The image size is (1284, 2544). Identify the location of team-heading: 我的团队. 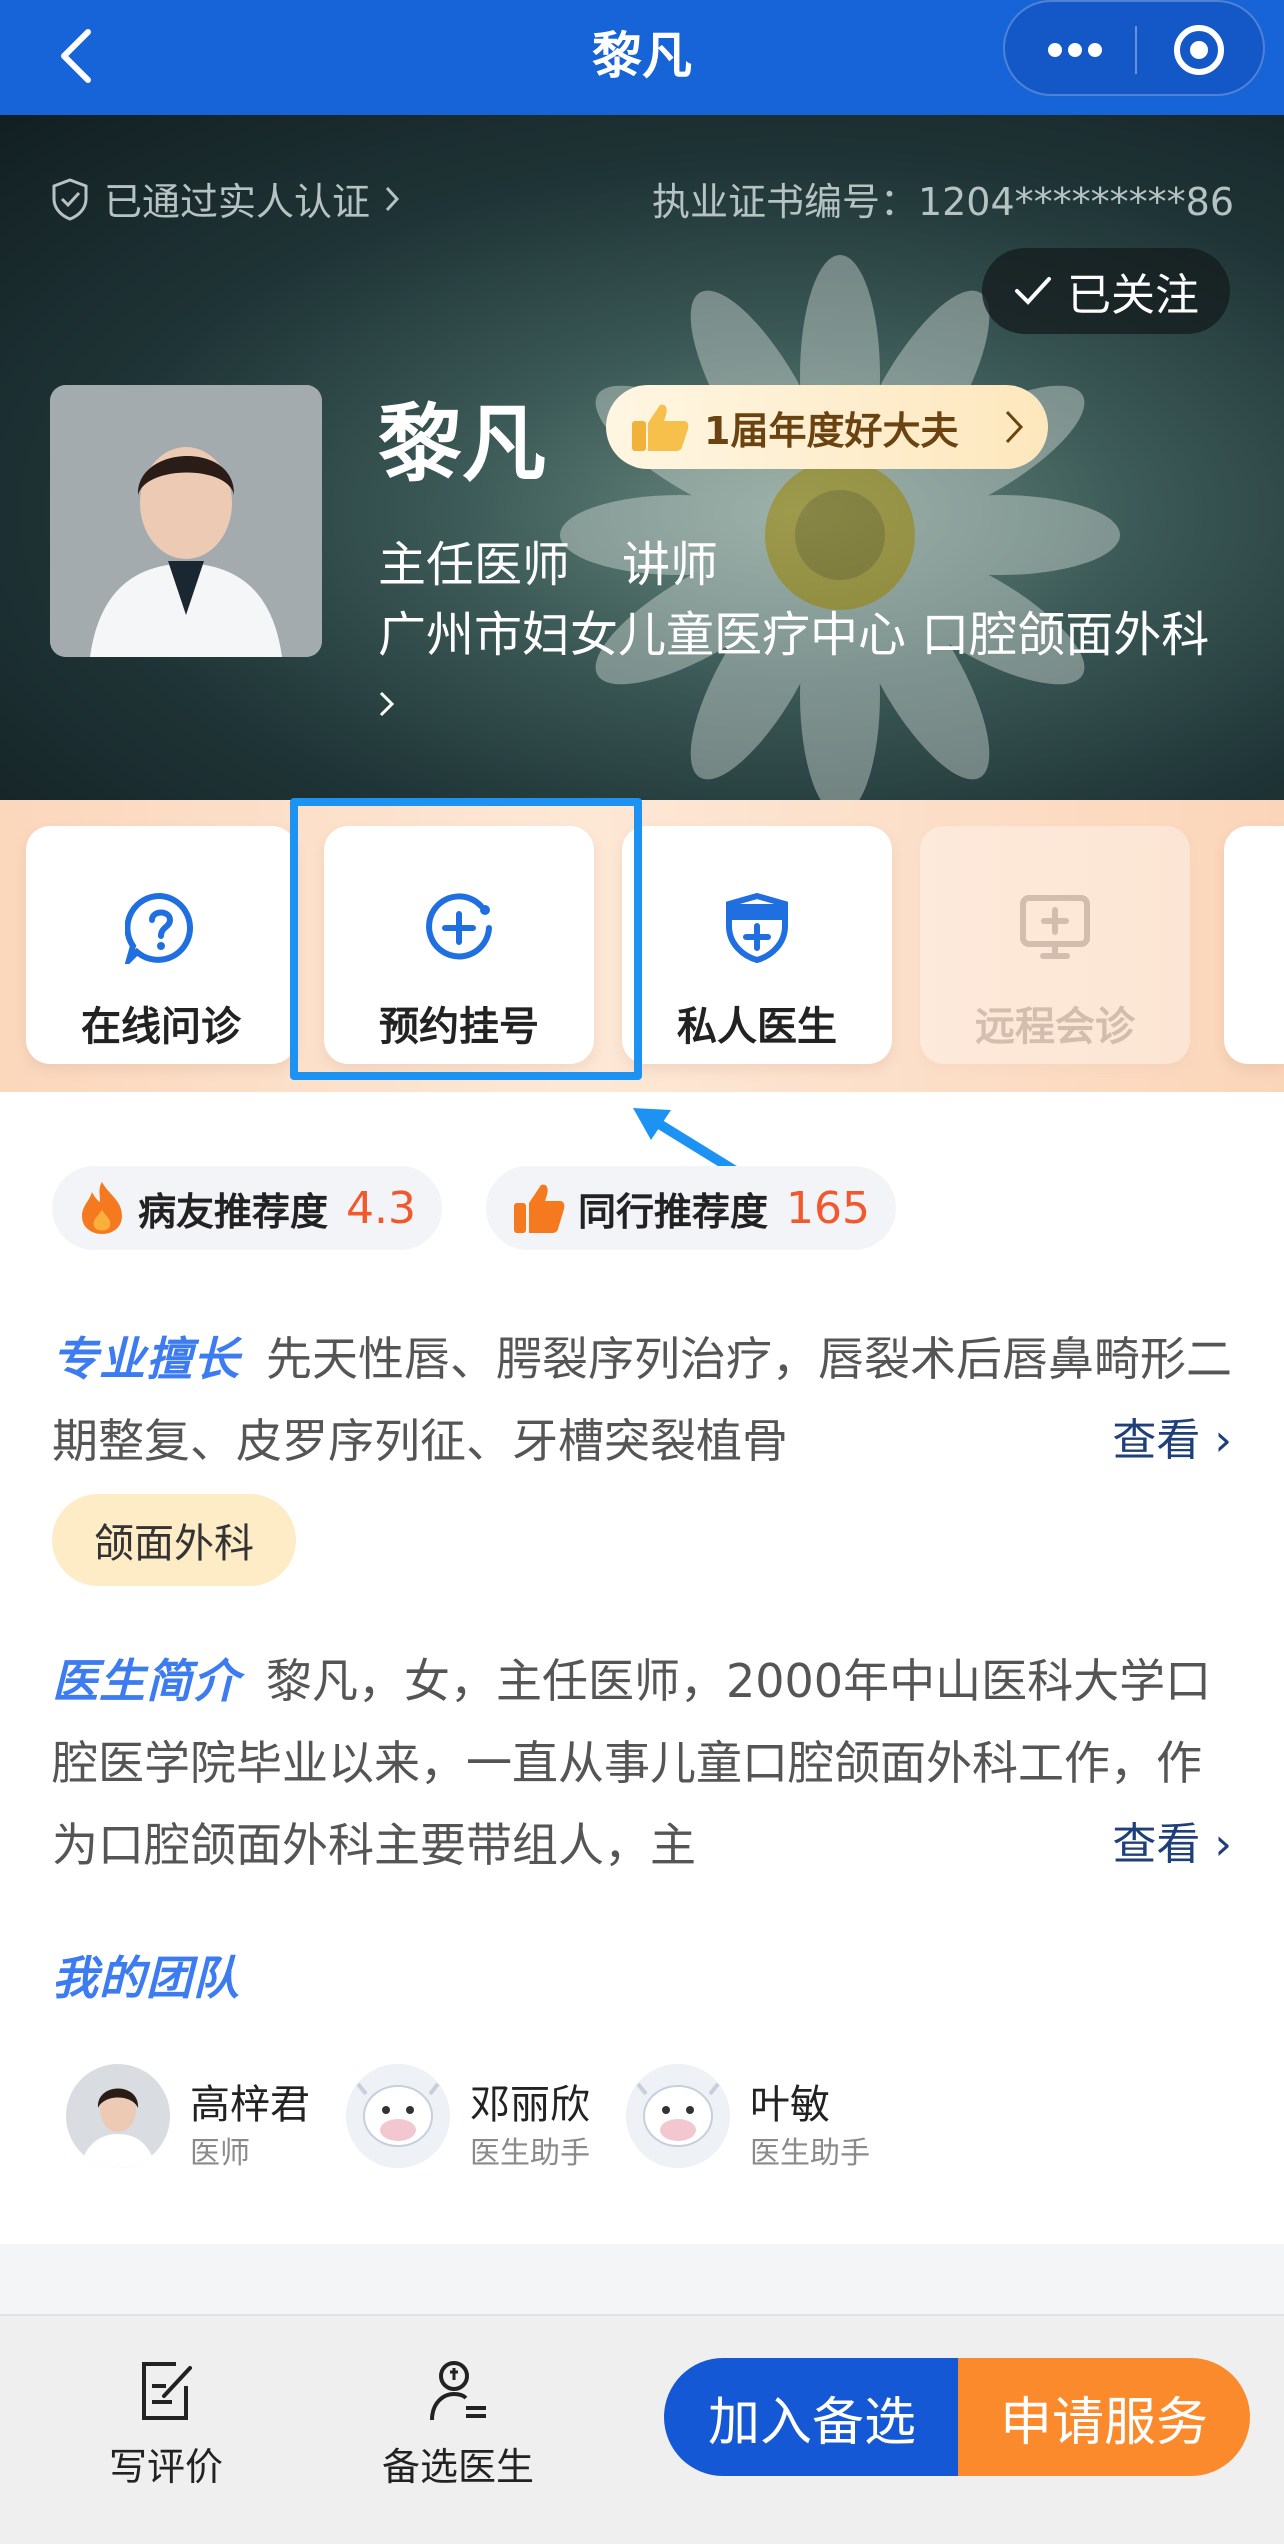
(146, 1978).